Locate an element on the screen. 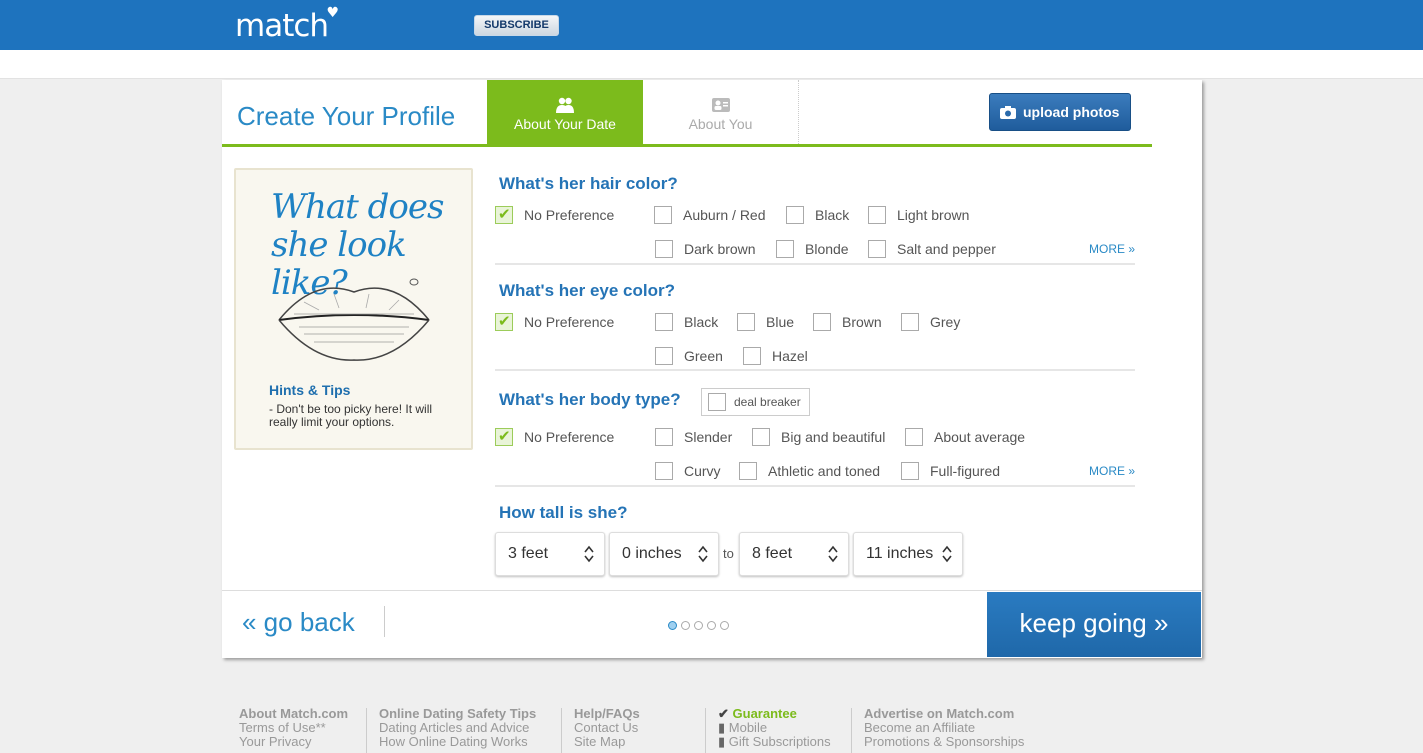 The width and height of the screenshot is (1423, 753). tab-about-your-date: About Your Date is located at coordinates (565, 113).